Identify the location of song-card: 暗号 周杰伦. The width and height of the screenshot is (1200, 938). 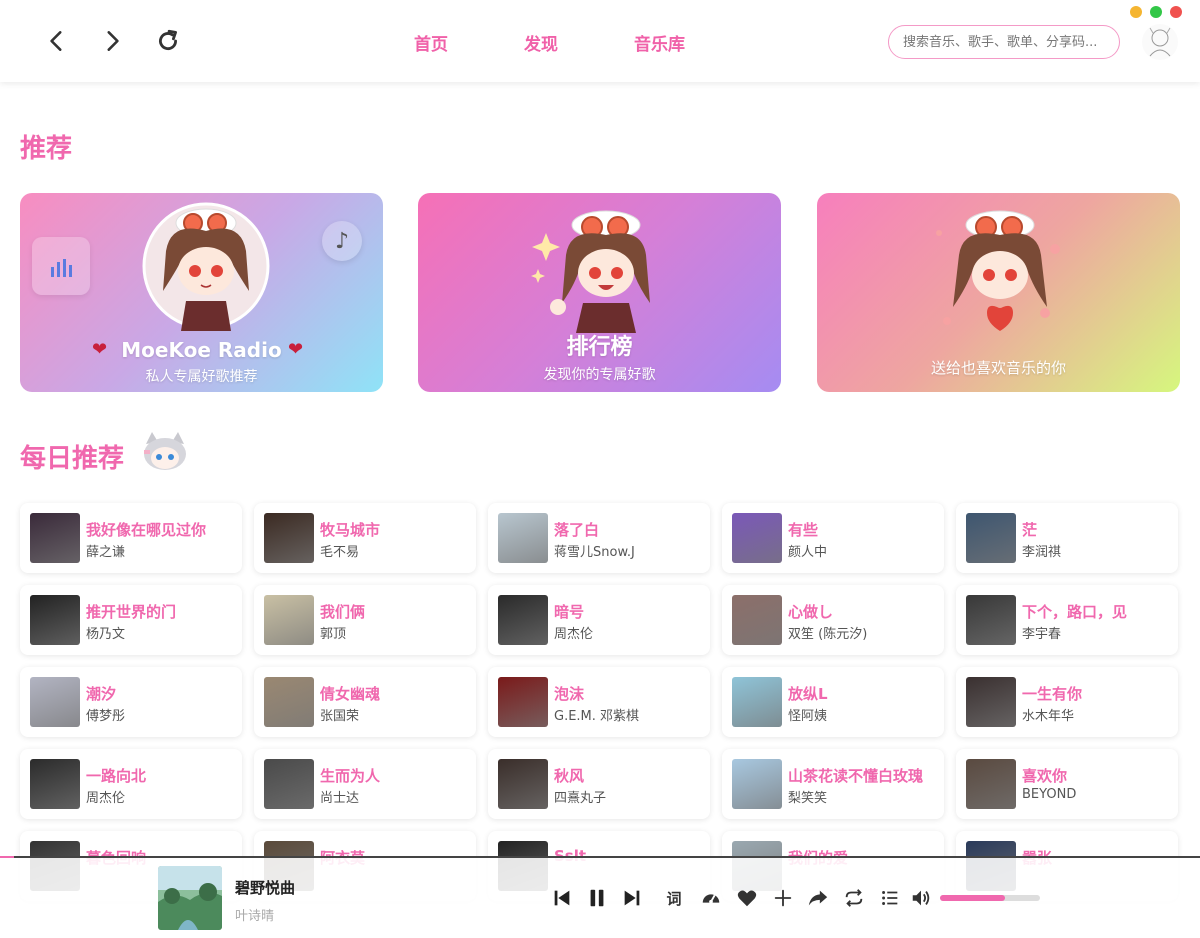
(599, 620).